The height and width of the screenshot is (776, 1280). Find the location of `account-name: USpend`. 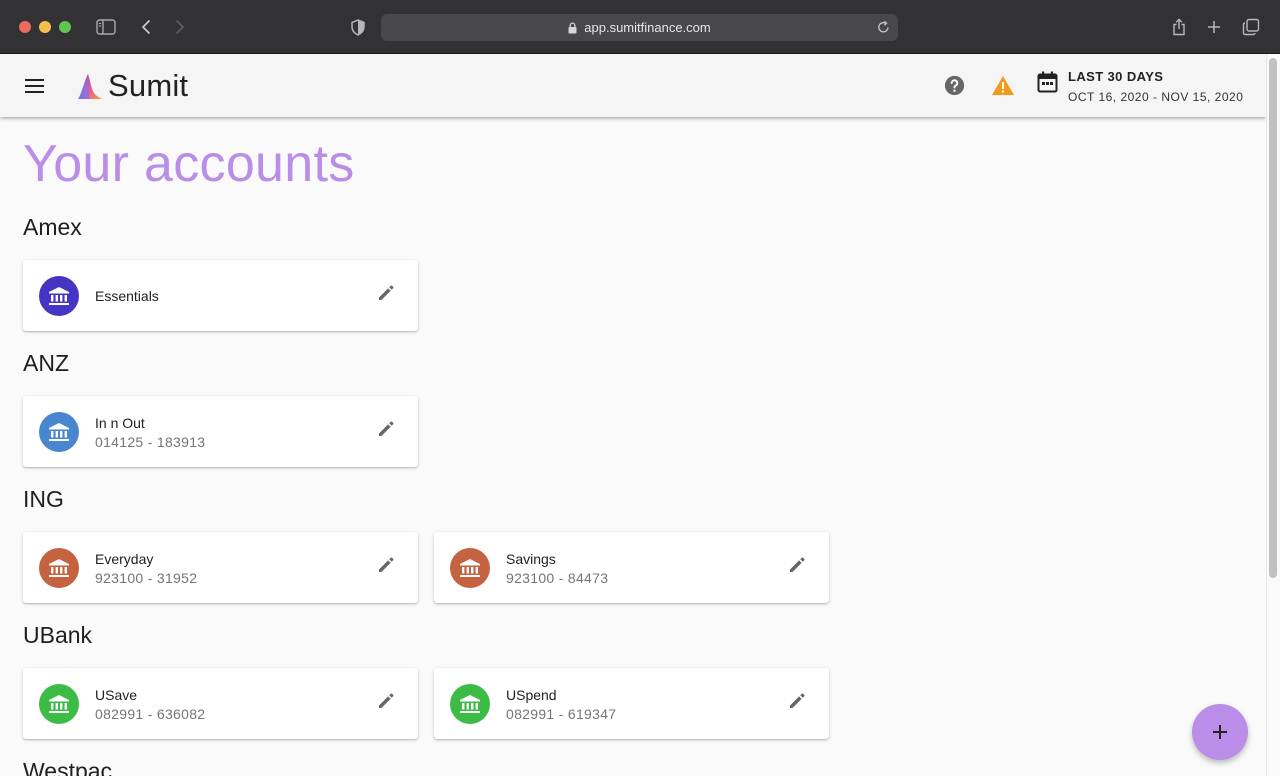

account-name: USpend is located at coordinates (531, 695).